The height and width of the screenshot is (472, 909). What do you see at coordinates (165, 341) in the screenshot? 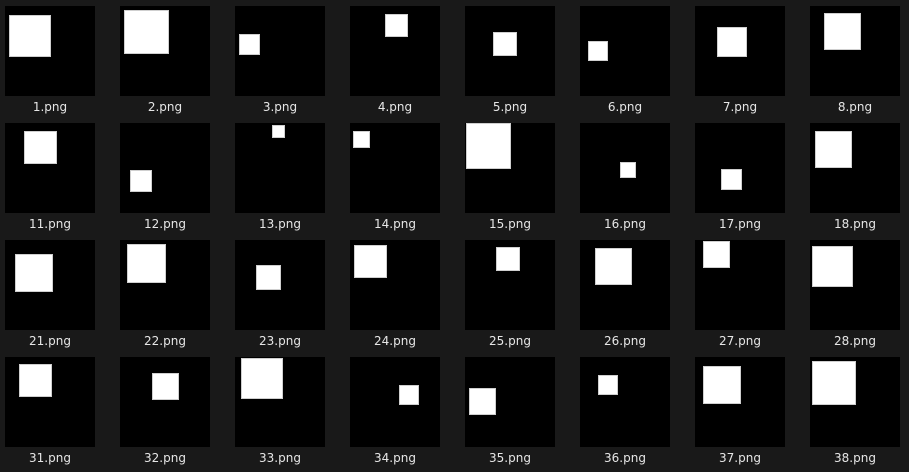
I see `file-name-label: 22.png` at bounding box center [165, 341].